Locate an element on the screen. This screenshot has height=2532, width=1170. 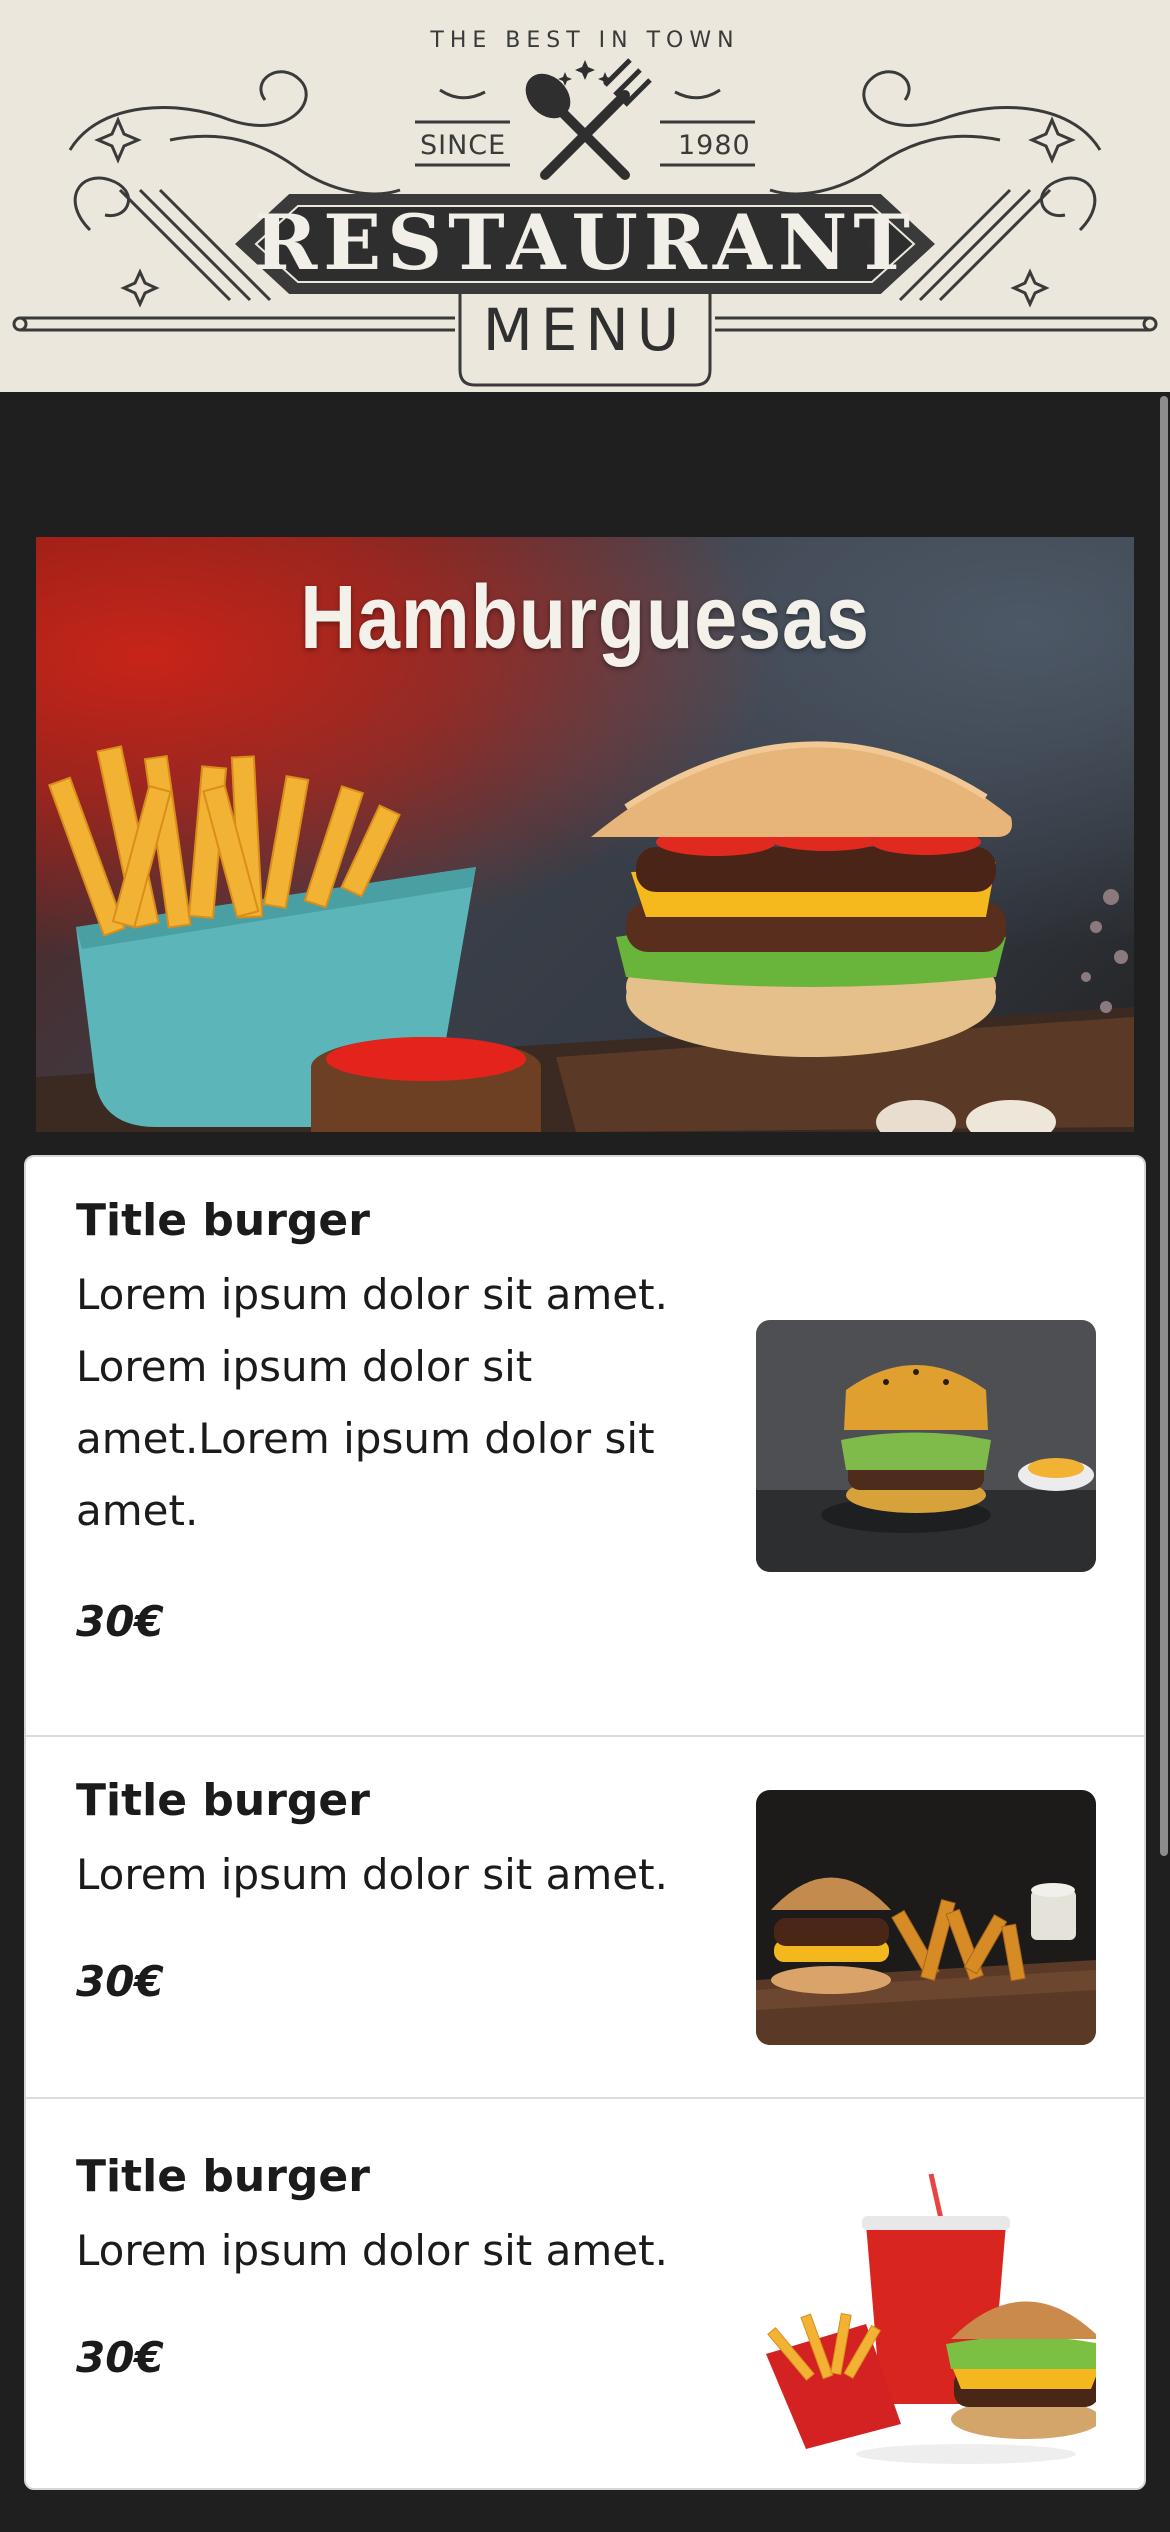
burger-photo-icon is located at coordinates (926, 1446).